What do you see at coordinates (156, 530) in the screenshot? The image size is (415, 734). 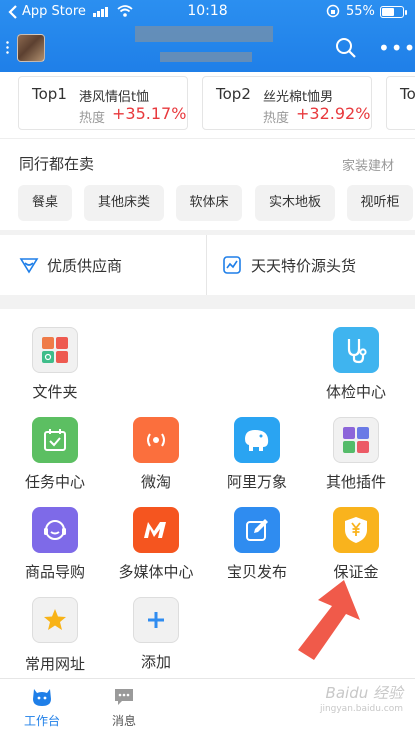 I see `multimedia-m-icon` at bounding box center [156, 530].